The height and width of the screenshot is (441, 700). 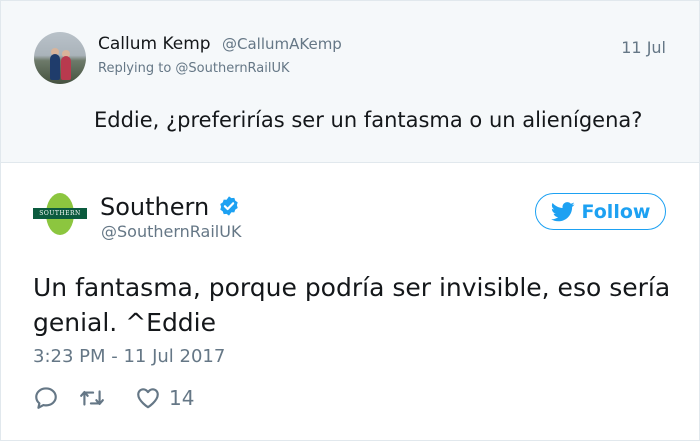 What do you see at coordinates (148, 398) in the screenshot?
I see `heart-icon` at bounding box center [148, 398].